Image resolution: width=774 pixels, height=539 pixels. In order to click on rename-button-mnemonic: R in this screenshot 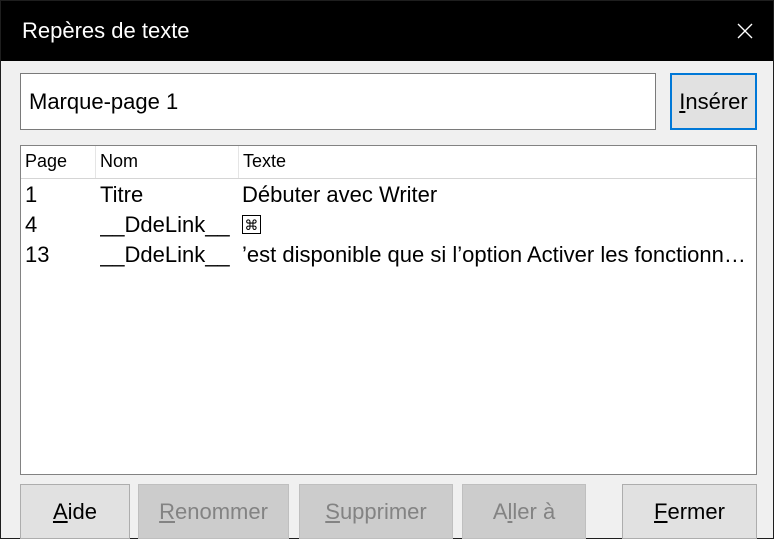, I will do `click(167, 511)`.